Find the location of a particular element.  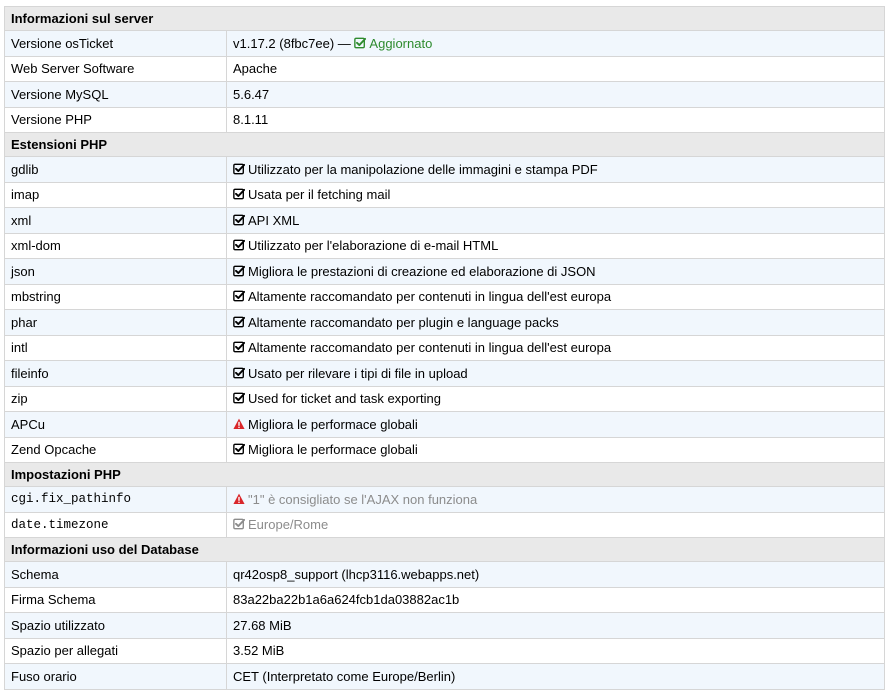

update-status: Aggiornato is located at coordinates (393, 43).